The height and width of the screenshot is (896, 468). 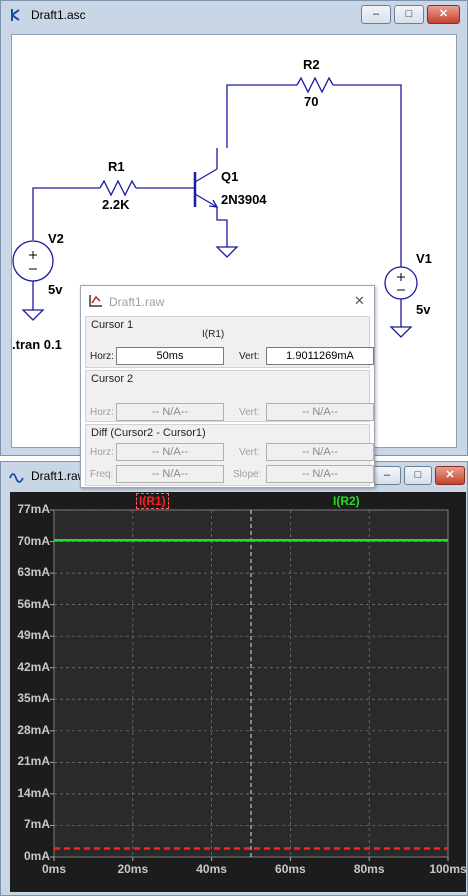 What do you see at coordinates (211, 869) in the screenshot?
I see `x-tick-label: 40ms` at bounding box center [211, 869].